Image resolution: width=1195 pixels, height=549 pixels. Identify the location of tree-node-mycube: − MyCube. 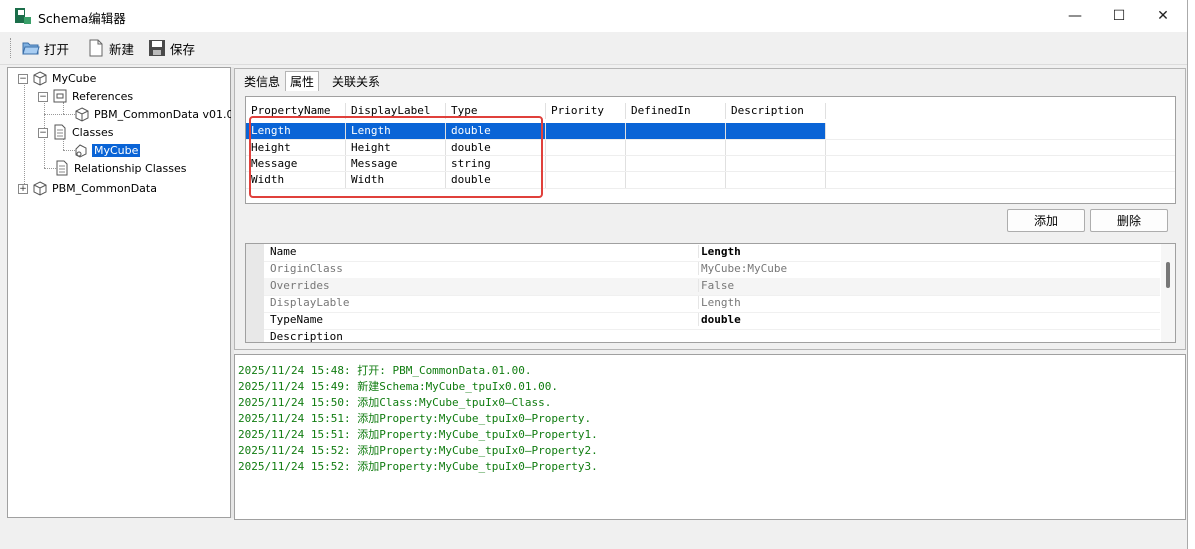
(58, 78).